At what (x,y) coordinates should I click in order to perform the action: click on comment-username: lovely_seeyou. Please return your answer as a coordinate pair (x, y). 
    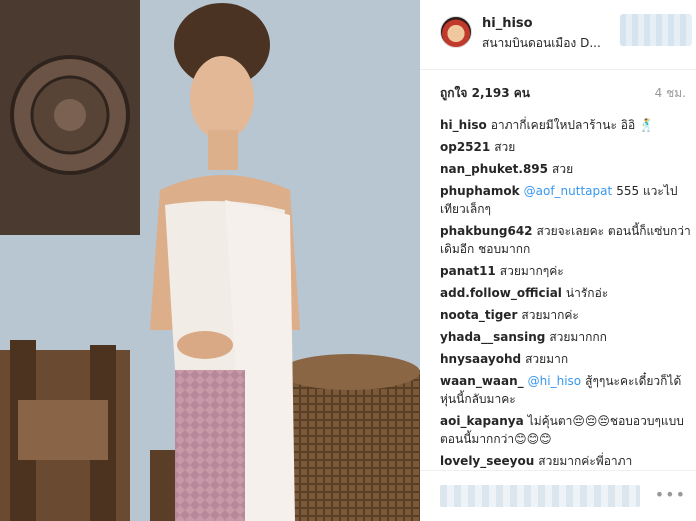
    Looking at the image, I should click on (487, 461).